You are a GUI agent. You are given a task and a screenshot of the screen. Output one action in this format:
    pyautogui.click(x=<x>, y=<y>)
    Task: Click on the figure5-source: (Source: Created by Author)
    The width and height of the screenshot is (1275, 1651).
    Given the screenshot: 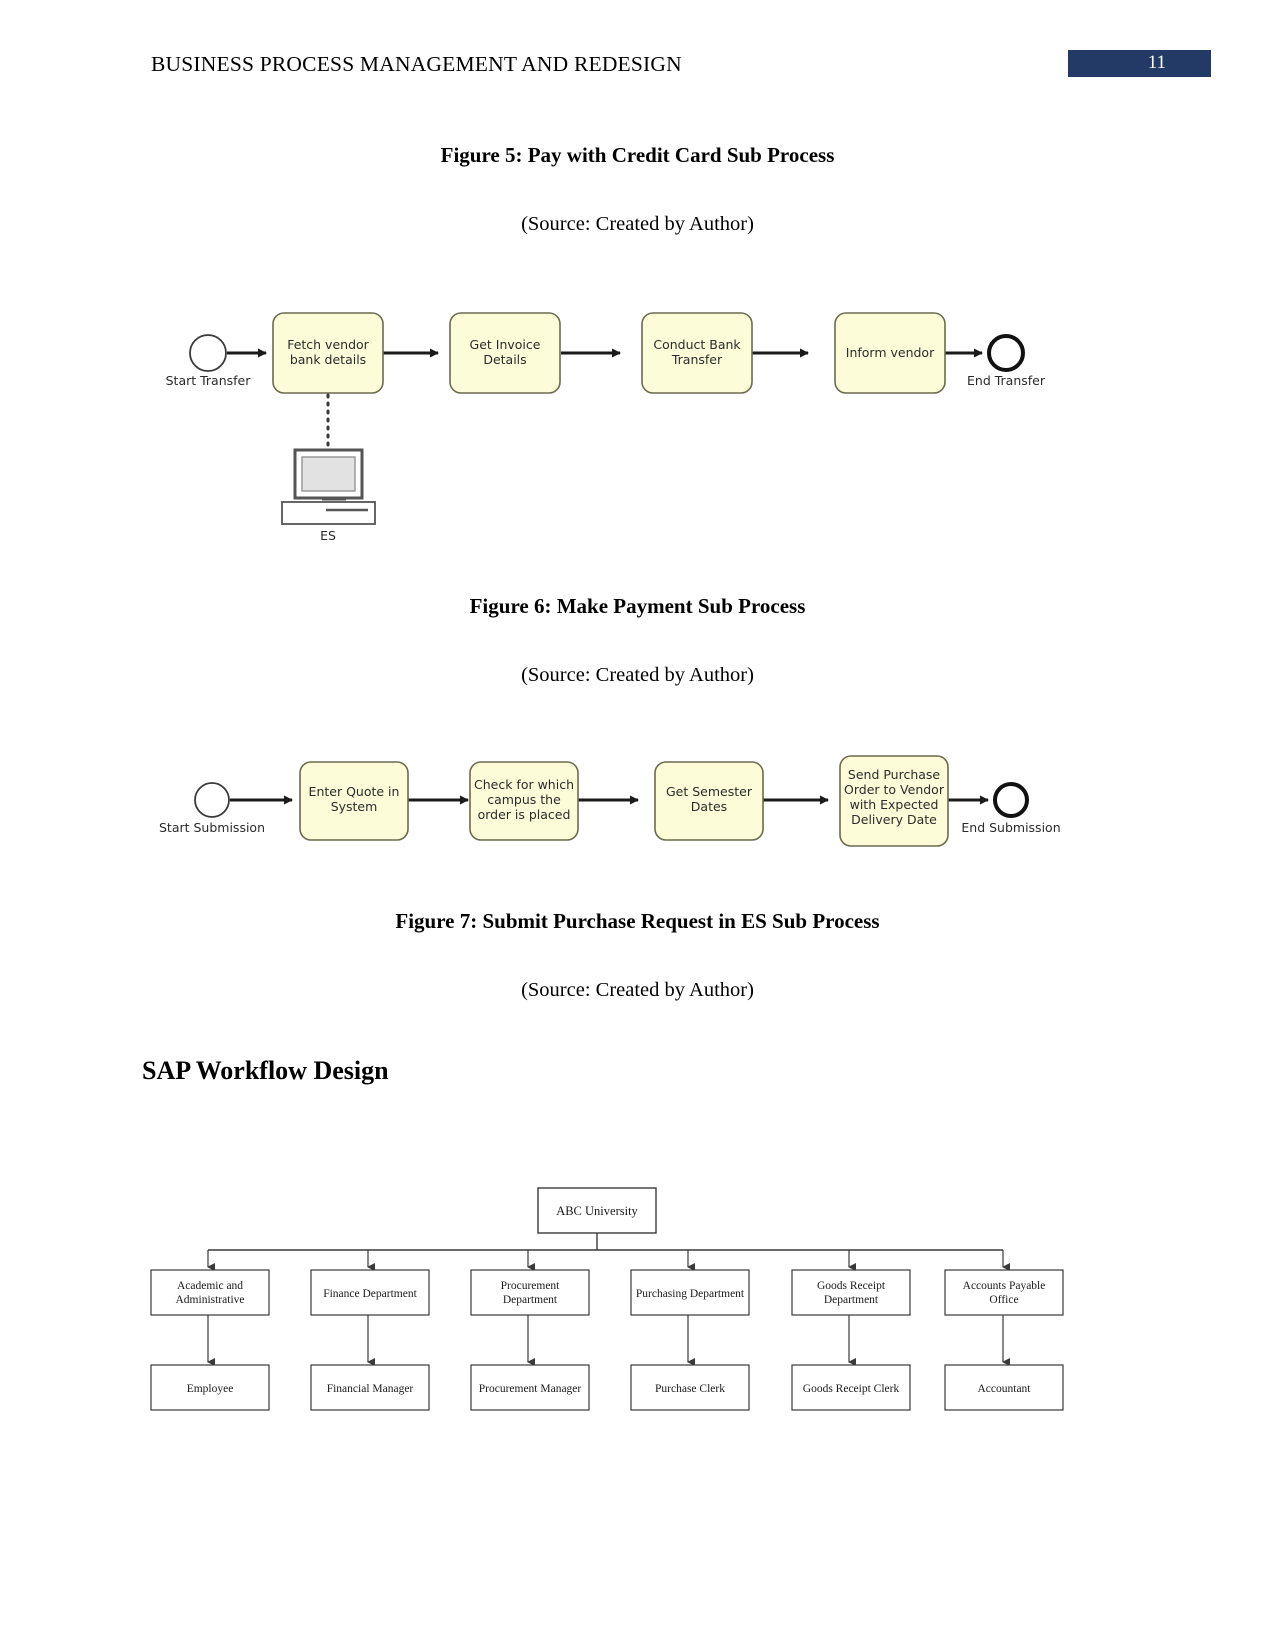 What is the action you would take?
    pyautogui.click(x=637, y=224)
    